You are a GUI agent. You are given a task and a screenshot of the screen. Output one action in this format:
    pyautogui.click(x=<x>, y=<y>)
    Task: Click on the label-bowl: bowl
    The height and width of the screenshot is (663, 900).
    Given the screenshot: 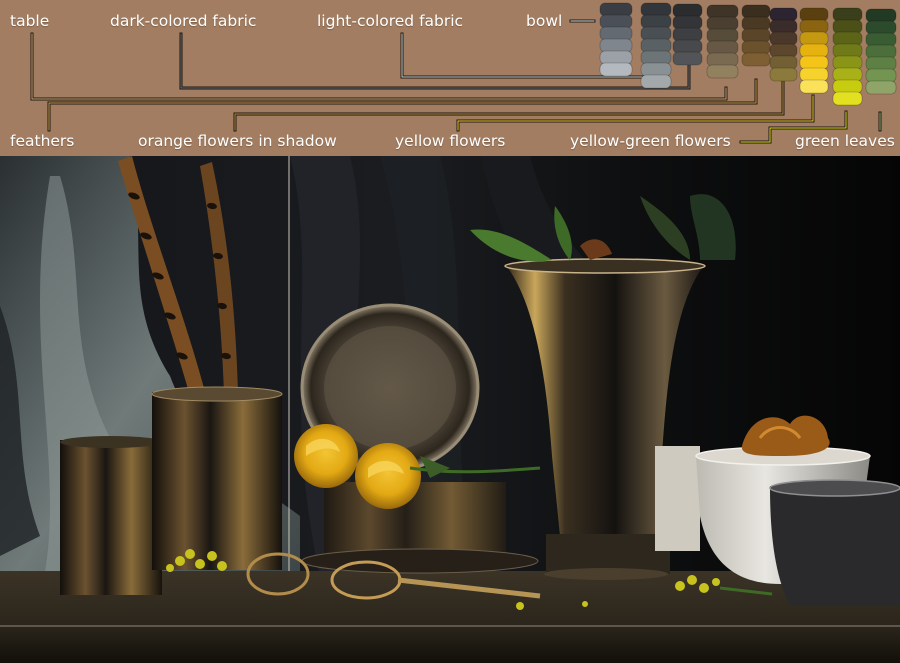 What is the action you would take?
    pyautogui.click(x=544, y=21)
    